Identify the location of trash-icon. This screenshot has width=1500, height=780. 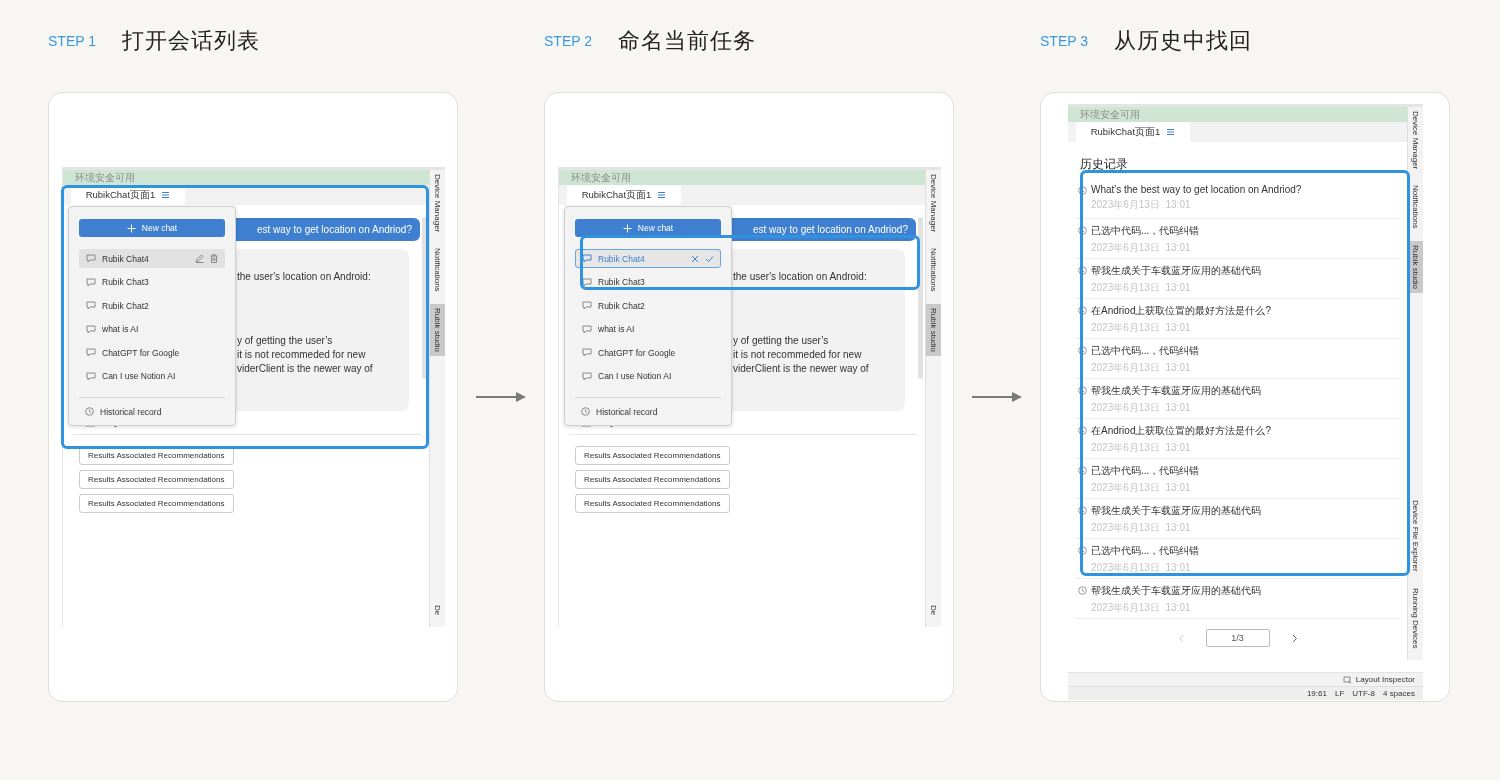
(214, 258).